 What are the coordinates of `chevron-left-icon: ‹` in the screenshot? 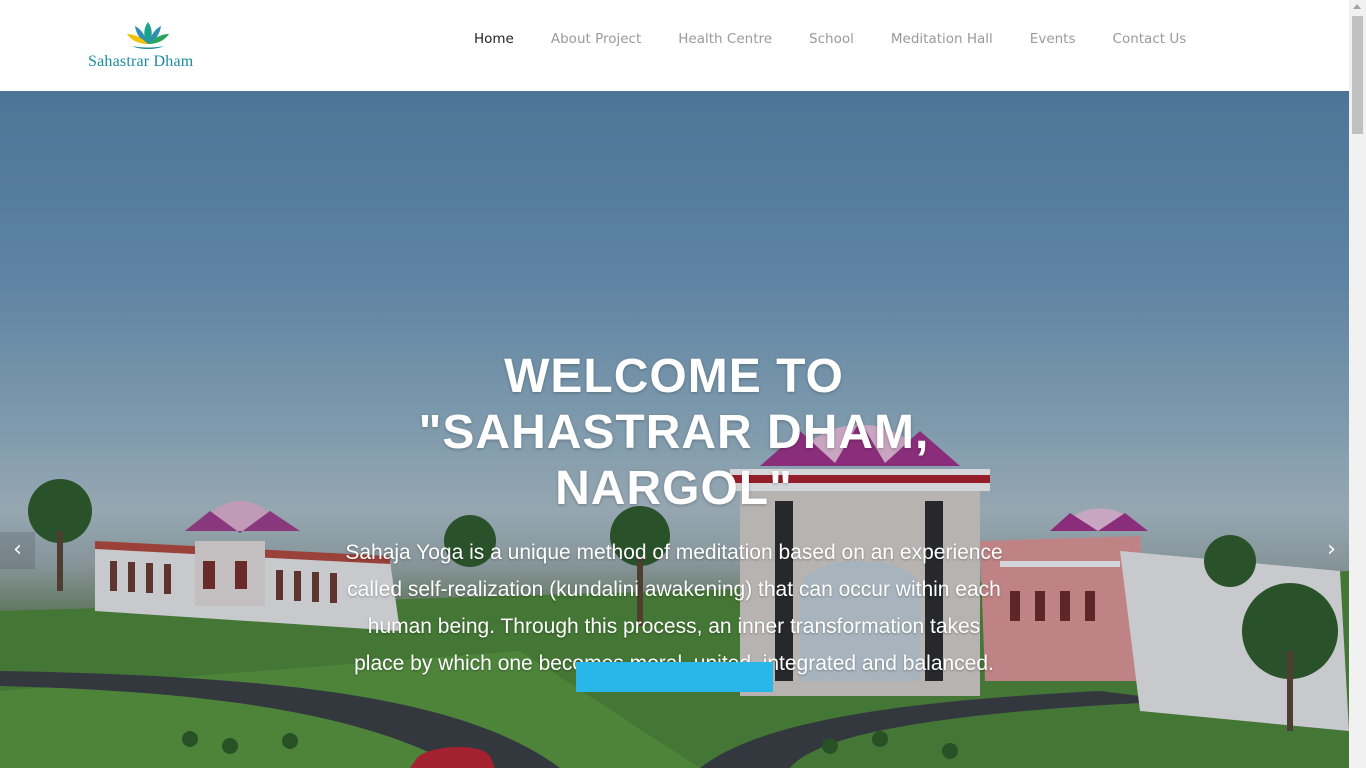 It's located at (17, 549).